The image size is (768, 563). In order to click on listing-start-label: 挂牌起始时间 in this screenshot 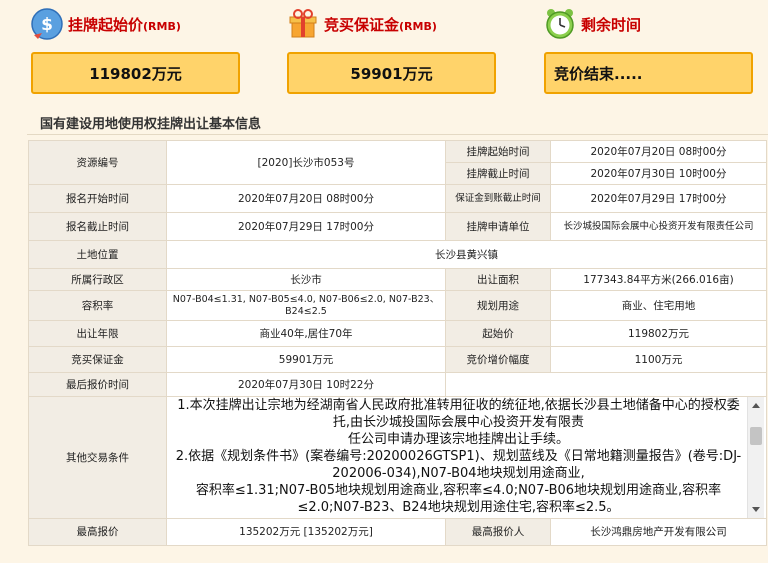, I will do `click(498, 151)`.